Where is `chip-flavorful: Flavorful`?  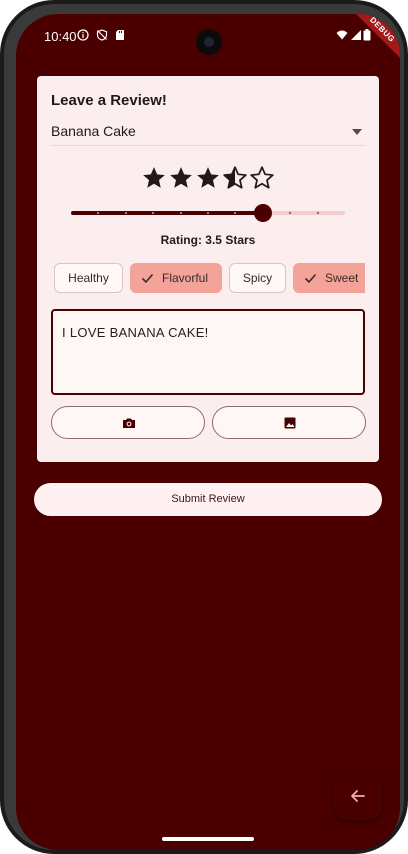
chip-flavorful: Flavorful is located at coordinates (176, 278).